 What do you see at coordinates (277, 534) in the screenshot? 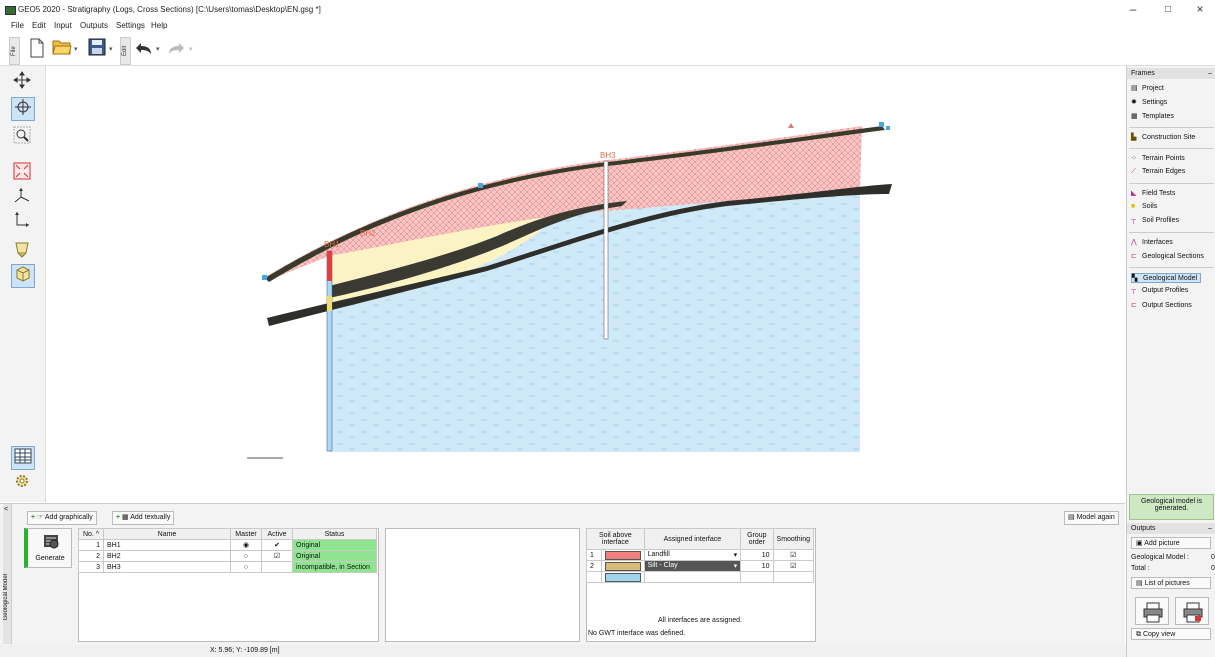
I see `col-active: Active` at bounding box center [277, 534].